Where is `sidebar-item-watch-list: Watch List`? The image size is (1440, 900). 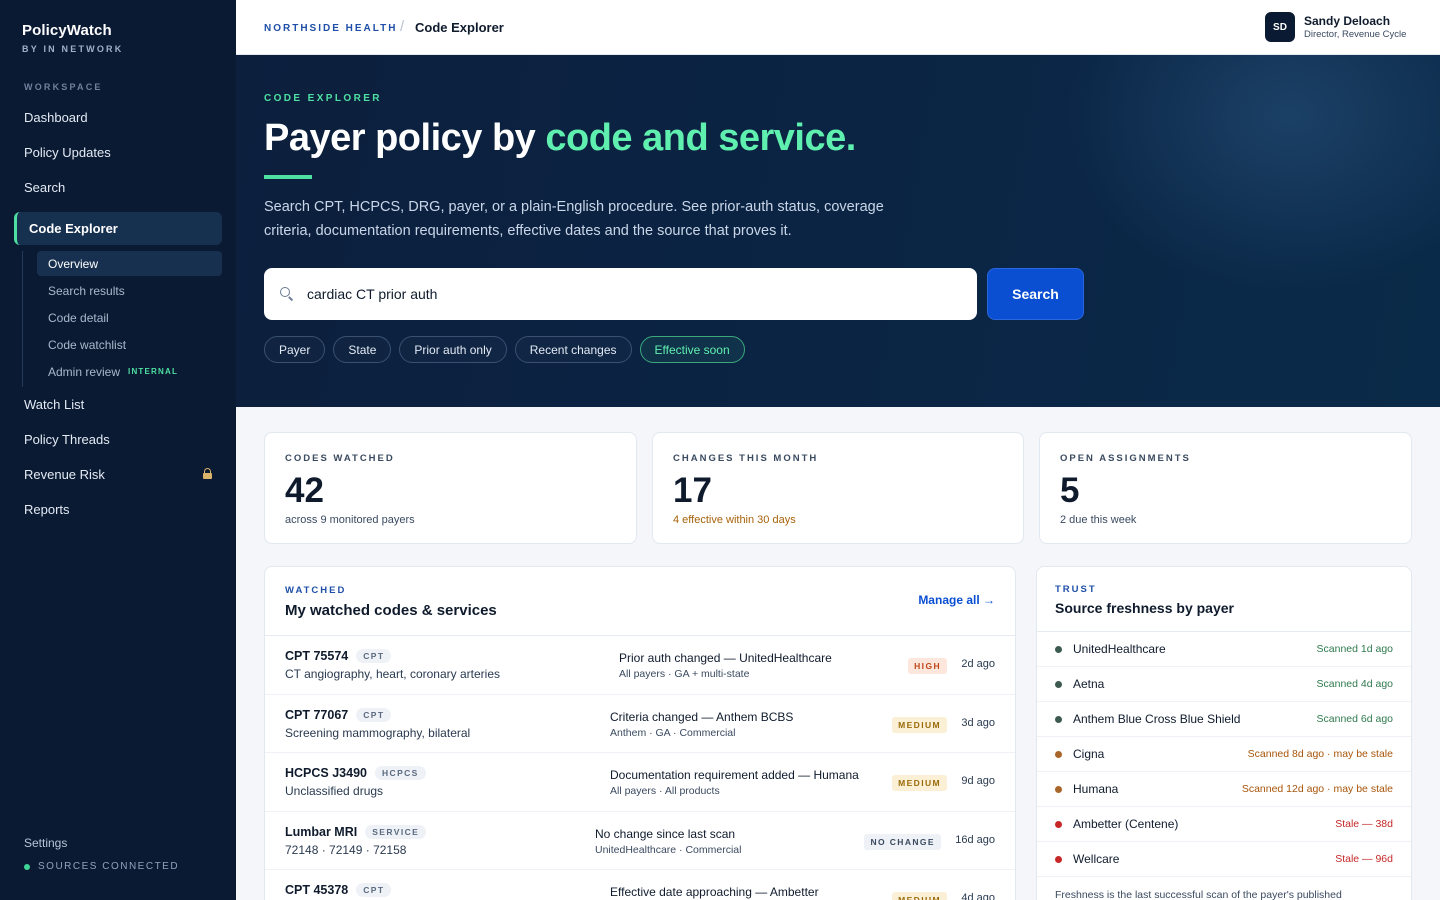 sidebar-item-watch-list: Watch List is located at coordinates (118, 404).